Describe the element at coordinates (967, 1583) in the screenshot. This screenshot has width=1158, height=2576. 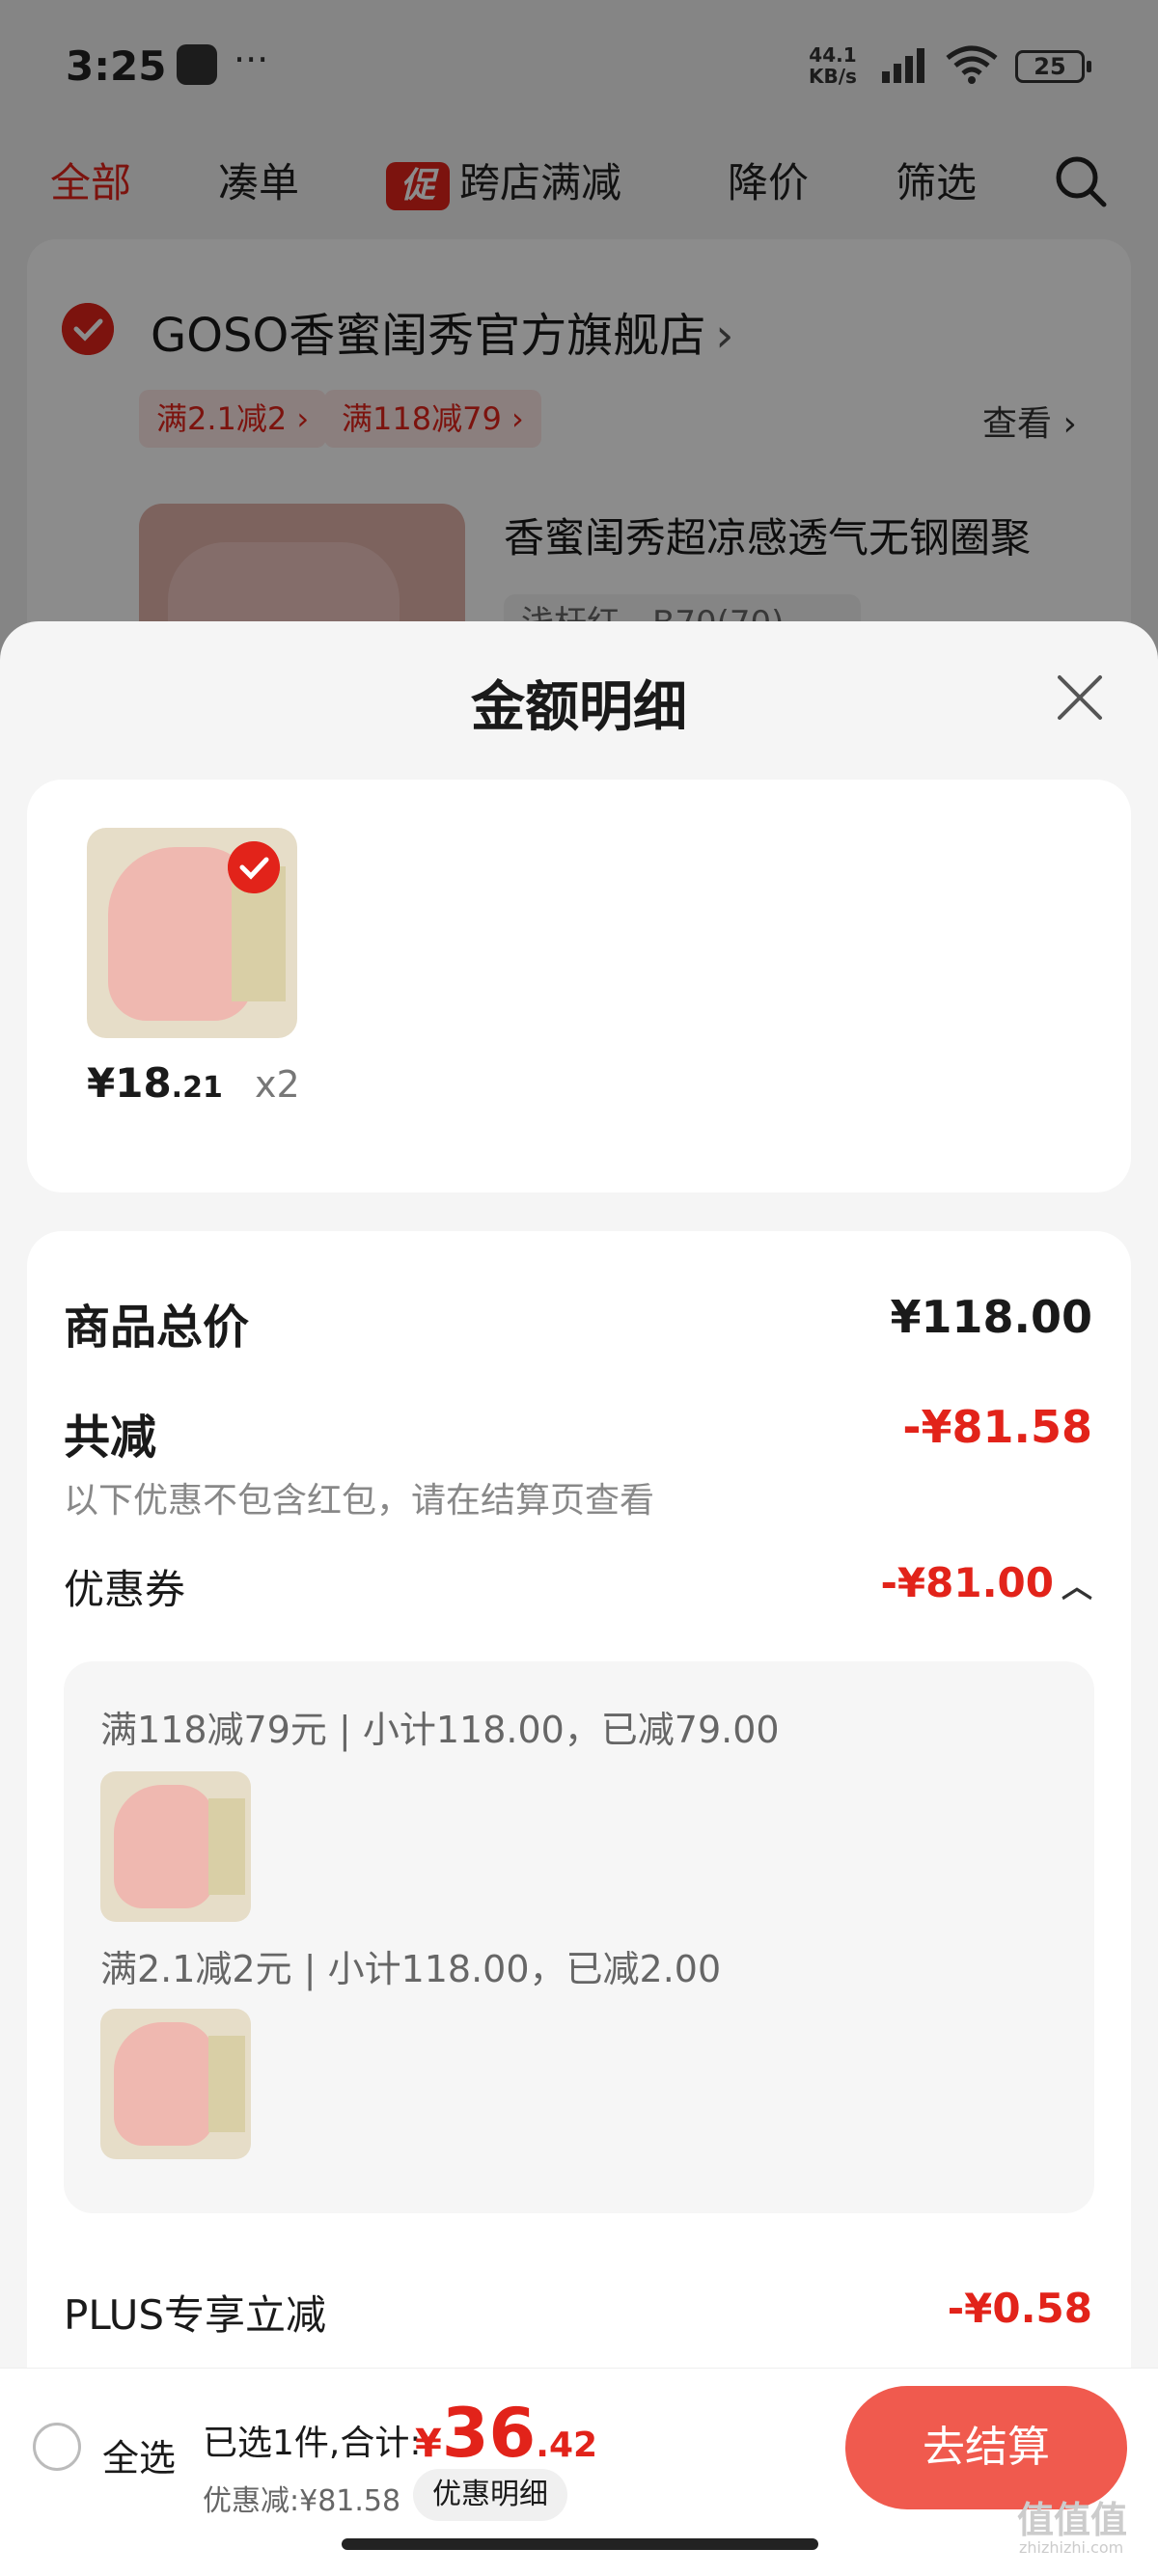
I see `coupon-value: -¥81.00` at that location.